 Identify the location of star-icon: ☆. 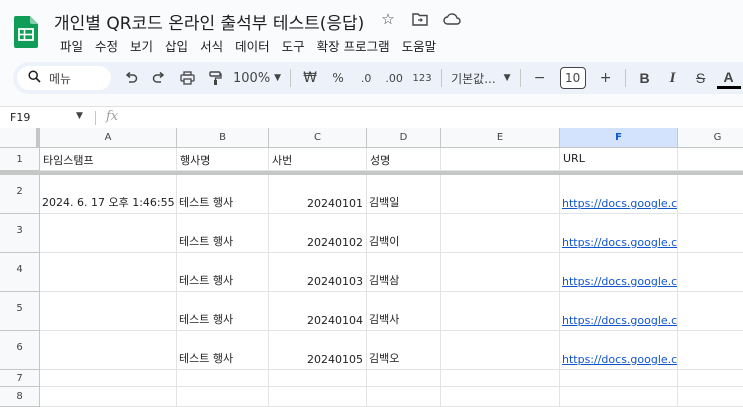
(388, 19).